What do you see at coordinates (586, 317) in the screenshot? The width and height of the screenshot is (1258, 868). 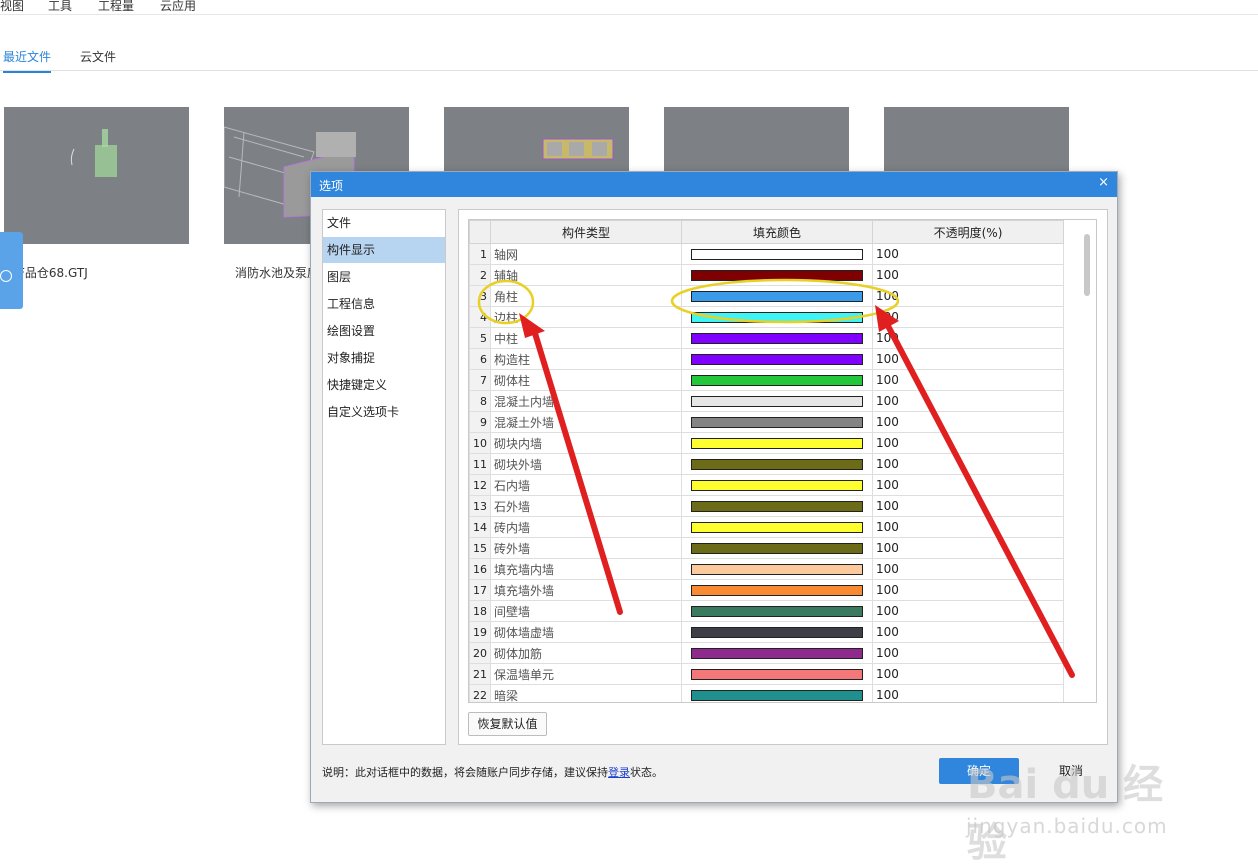 I see `component-type-cell: 边柱` at bounding box center [586, 317].